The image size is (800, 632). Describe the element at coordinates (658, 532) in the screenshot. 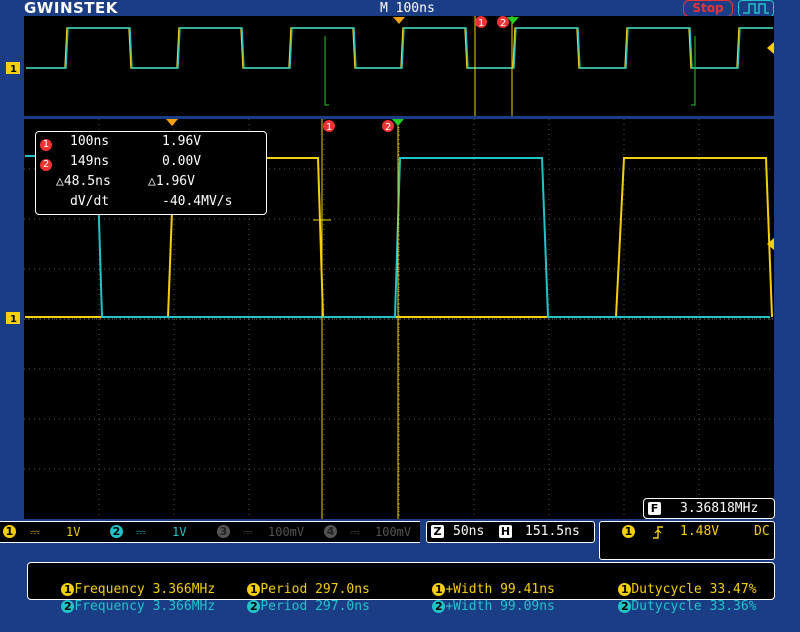

I see `rising-edge-icon` at that location.